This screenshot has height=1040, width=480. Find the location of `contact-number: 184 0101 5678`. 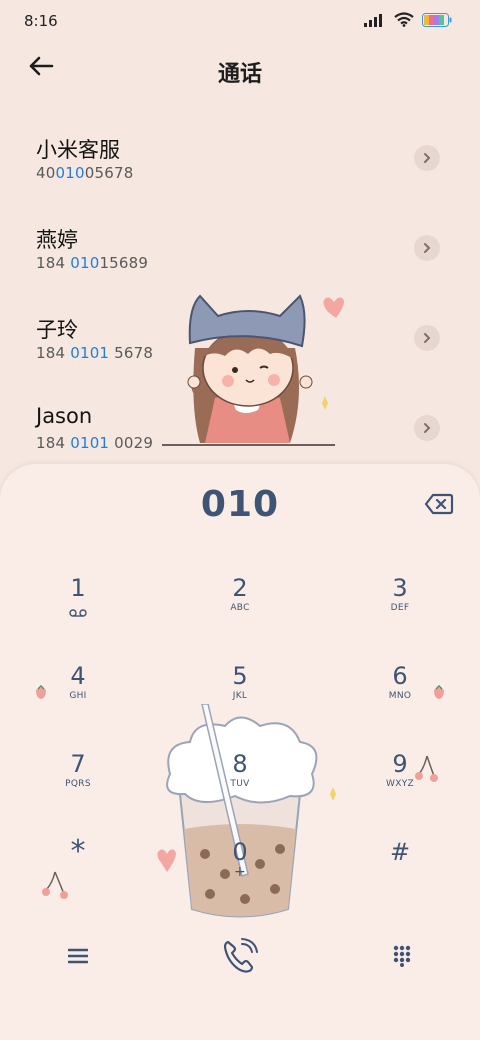

contact-number: 184 0101 5678 is located at coordinates (95, 353).